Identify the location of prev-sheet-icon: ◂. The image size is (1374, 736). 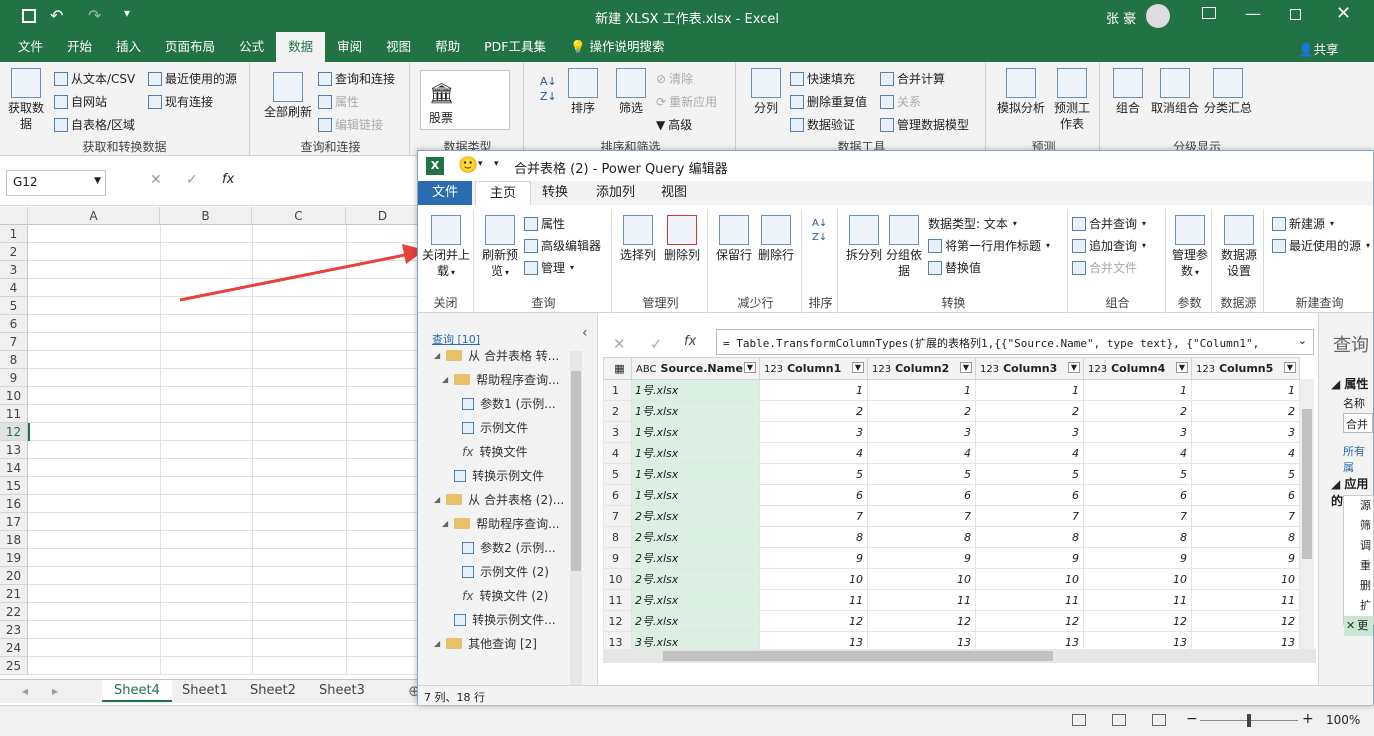
(25, 691).